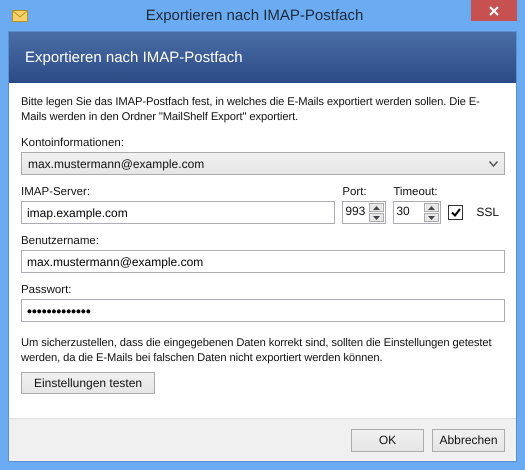  What do you see at coordinates (416, 192) in the screenshot?
I see `field-label: Timeout:` at bounding box center [416, 192].